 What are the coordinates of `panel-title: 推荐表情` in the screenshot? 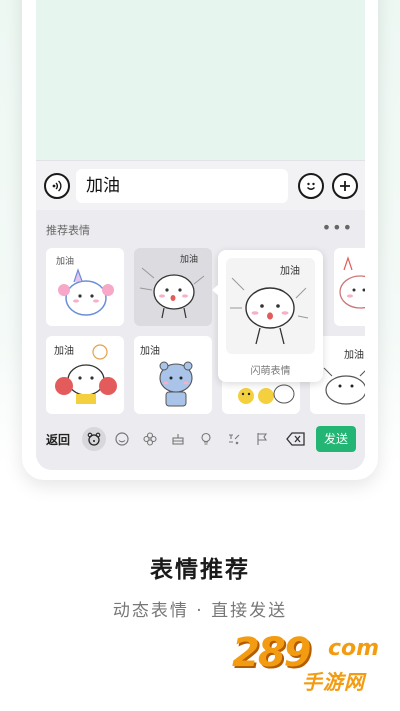 It's located at (68, 230).